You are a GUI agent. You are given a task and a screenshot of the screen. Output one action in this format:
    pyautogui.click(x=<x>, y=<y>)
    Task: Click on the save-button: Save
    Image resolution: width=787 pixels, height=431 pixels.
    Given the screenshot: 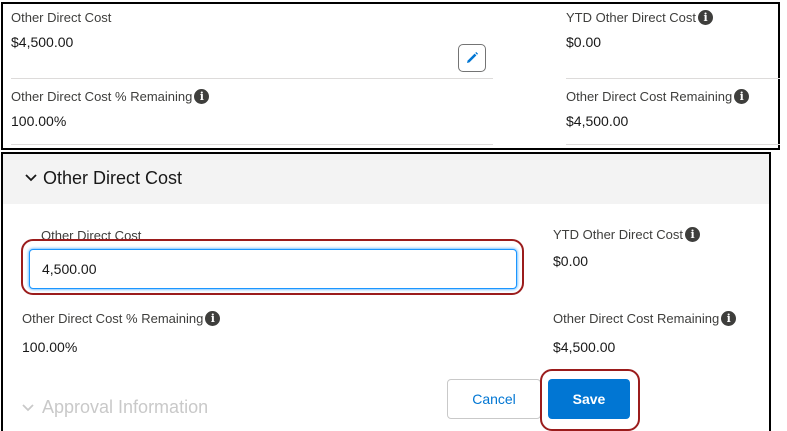 What is the action you would take?
    pyautogui.click(x=589, y=399)
    